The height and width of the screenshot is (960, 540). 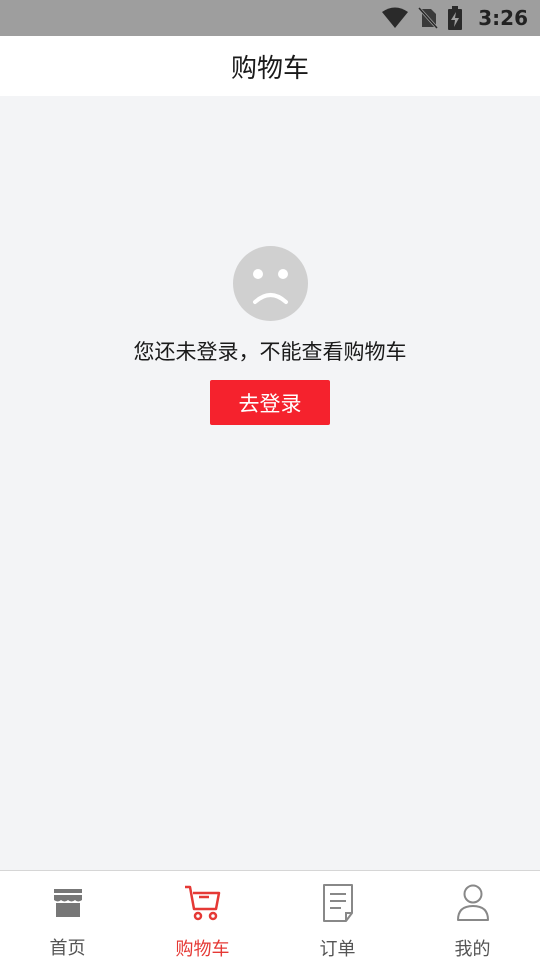 I want to click on user-icon, so click(x=473, y=903).